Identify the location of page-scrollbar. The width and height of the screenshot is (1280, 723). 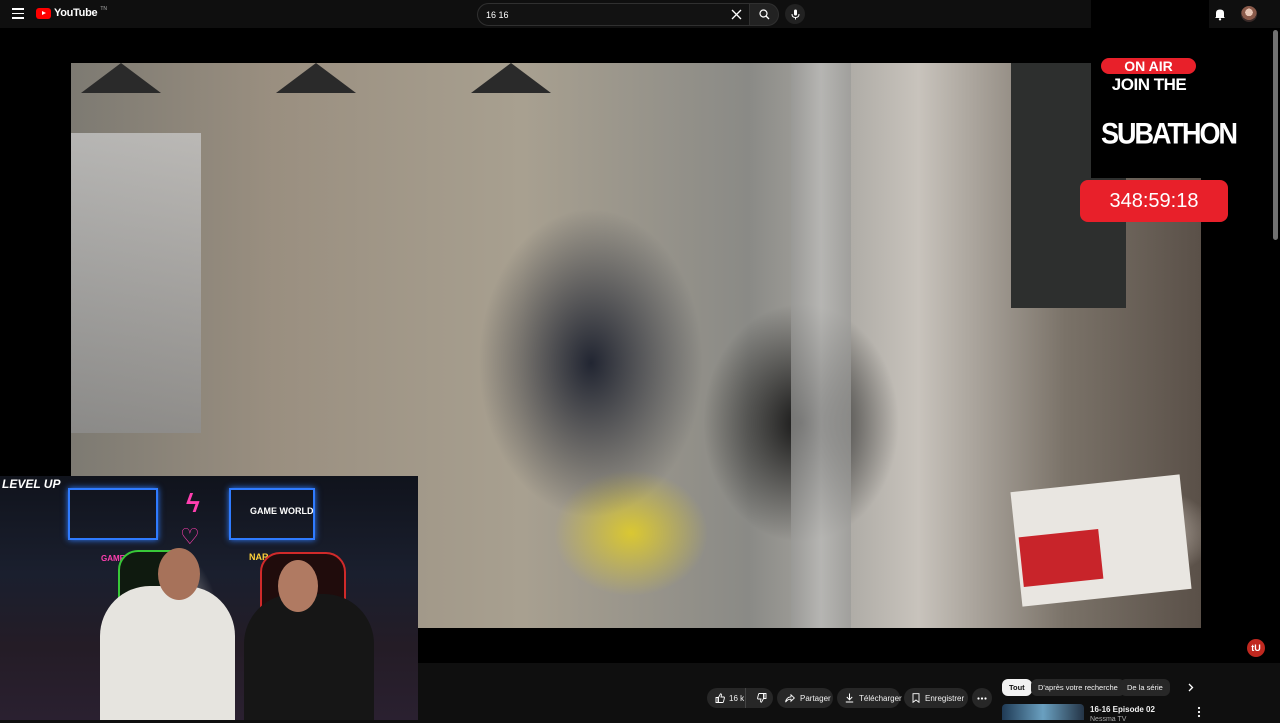
(1275, 135).